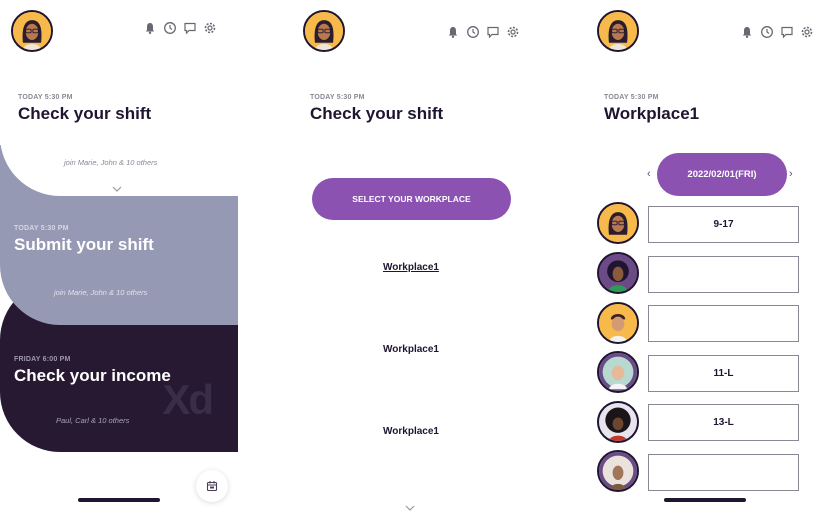  Describe the element at coordinates (85, 113) in the screenshot. I see `card-title: Check your shift` at that location.